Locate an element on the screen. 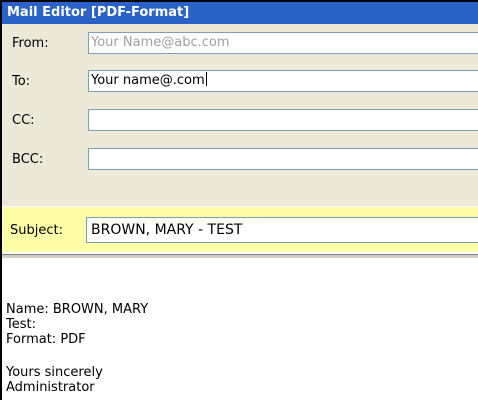  bcc-field is located at coordinates (283, 159).